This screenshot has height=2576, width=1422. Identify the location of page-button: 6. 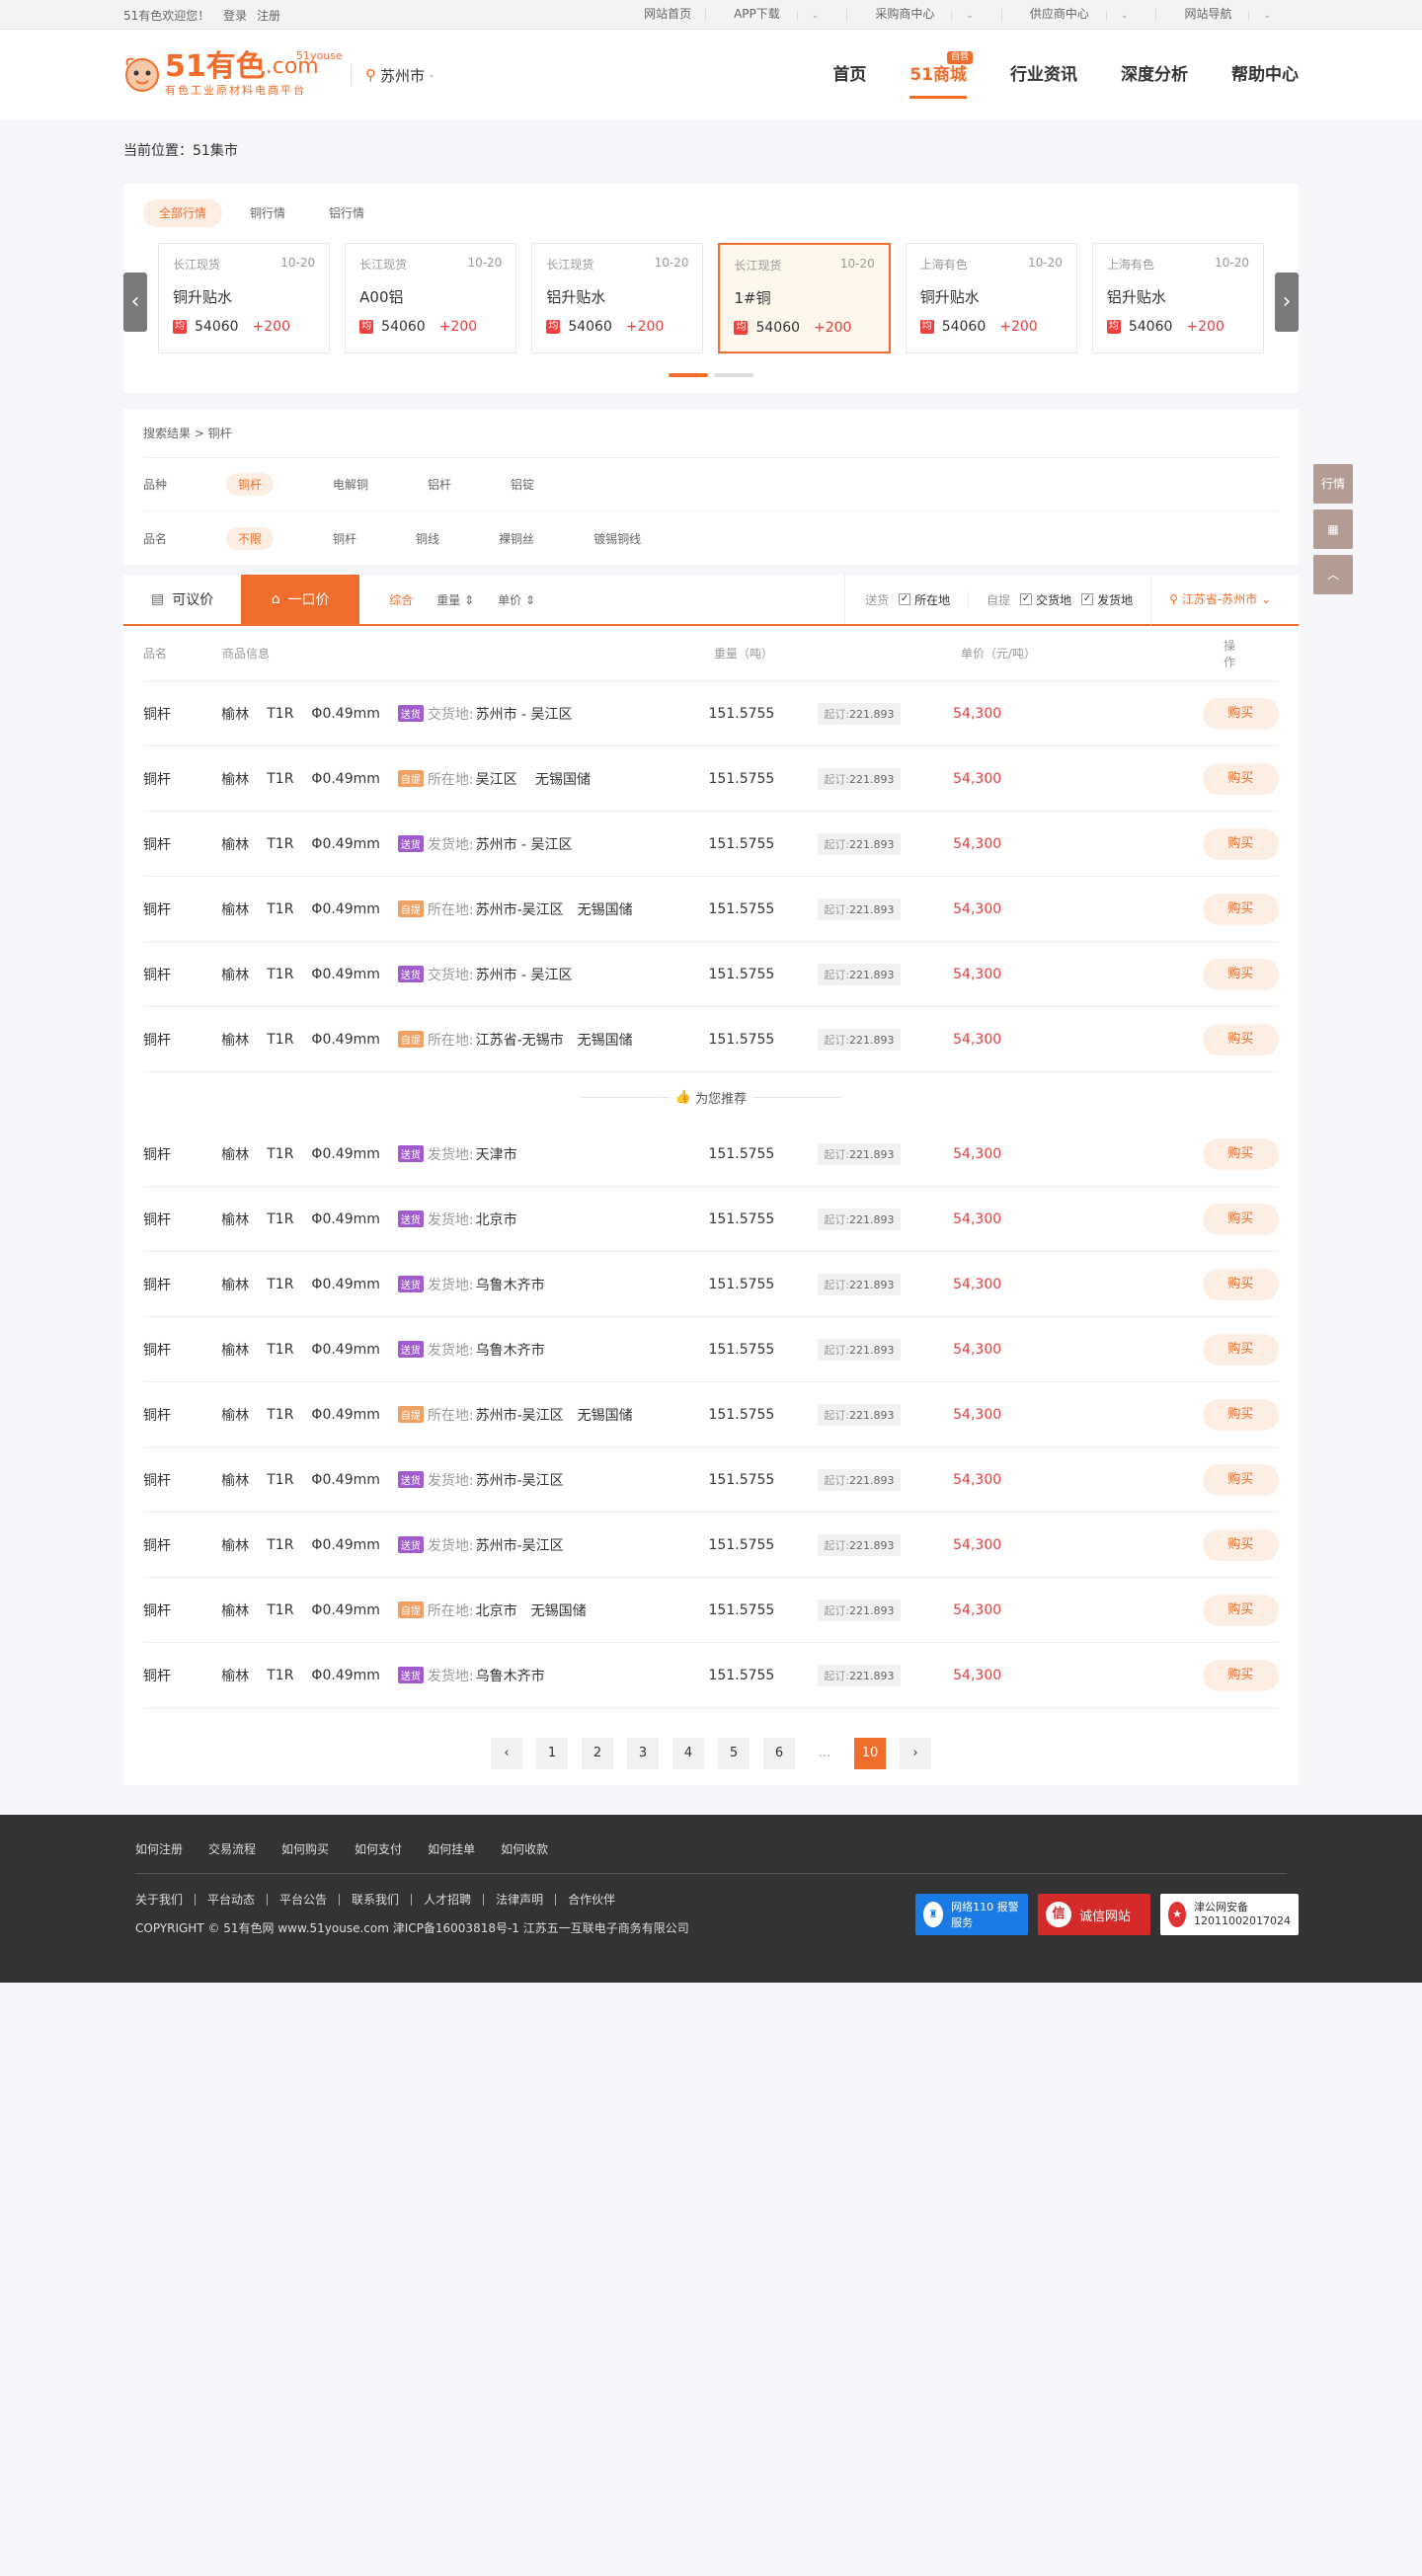
(779, 1753).